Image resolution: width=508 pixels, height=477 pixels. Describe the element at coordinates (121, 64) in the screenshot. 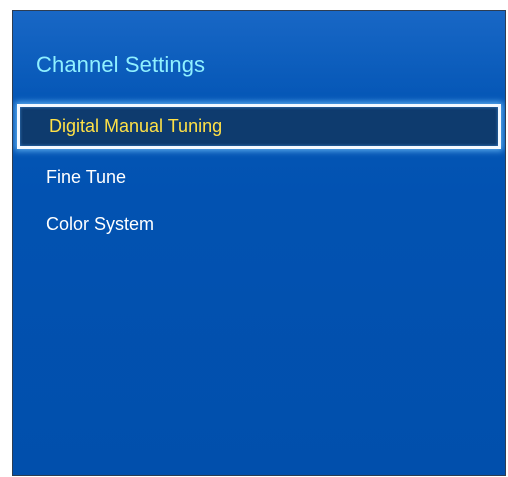

I see `panel-title: Channel Settings` at that location.